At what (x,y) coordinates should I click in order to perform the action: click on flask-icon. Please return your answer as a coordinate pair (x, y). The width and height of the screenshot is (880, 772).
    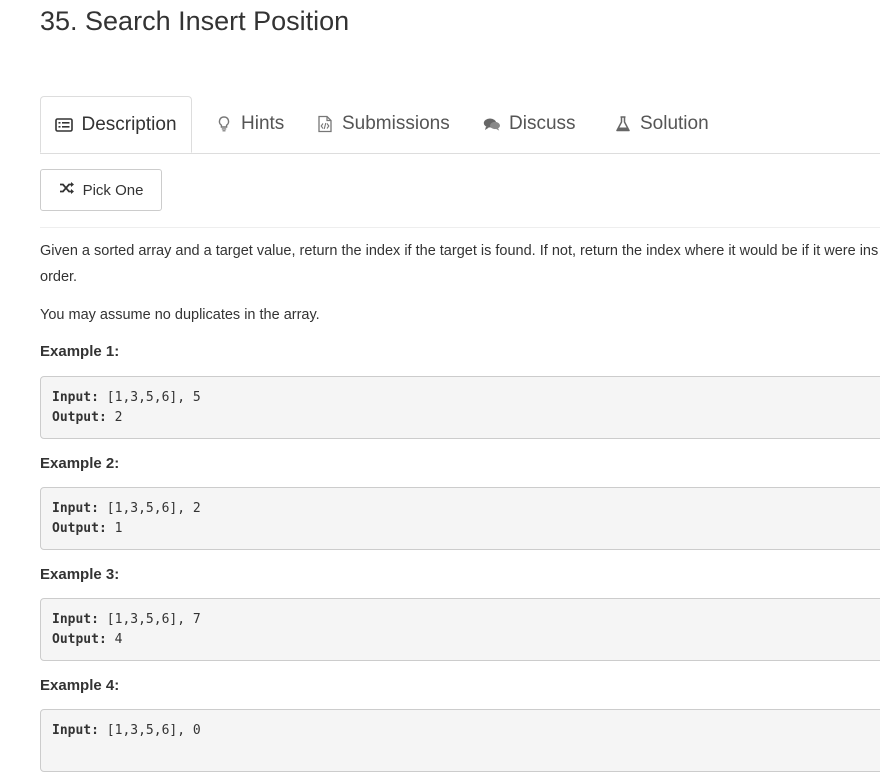
    Looking at the image, I should click on (623, 124).